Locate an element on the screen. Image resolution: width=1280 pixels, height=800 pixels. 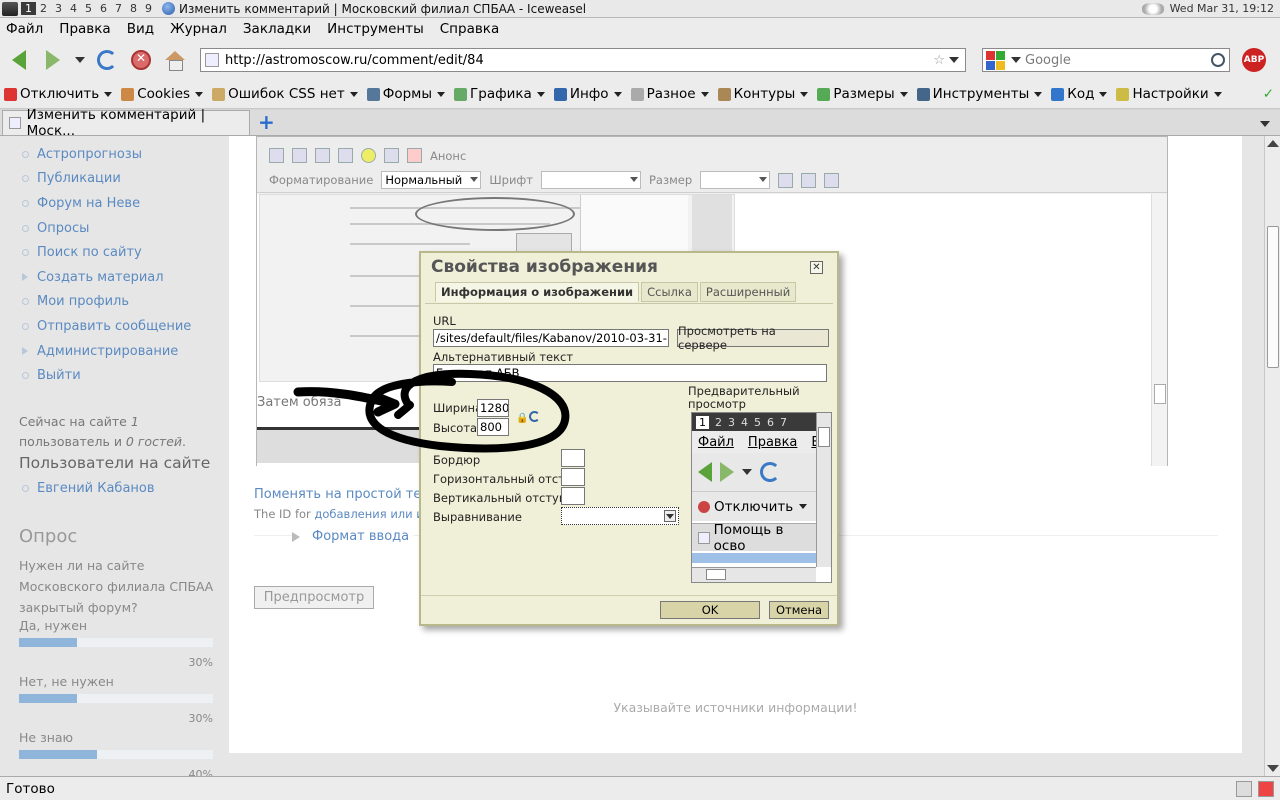
sidebar-item-0: Астропрогнозы is located at coordinates (106, 154).